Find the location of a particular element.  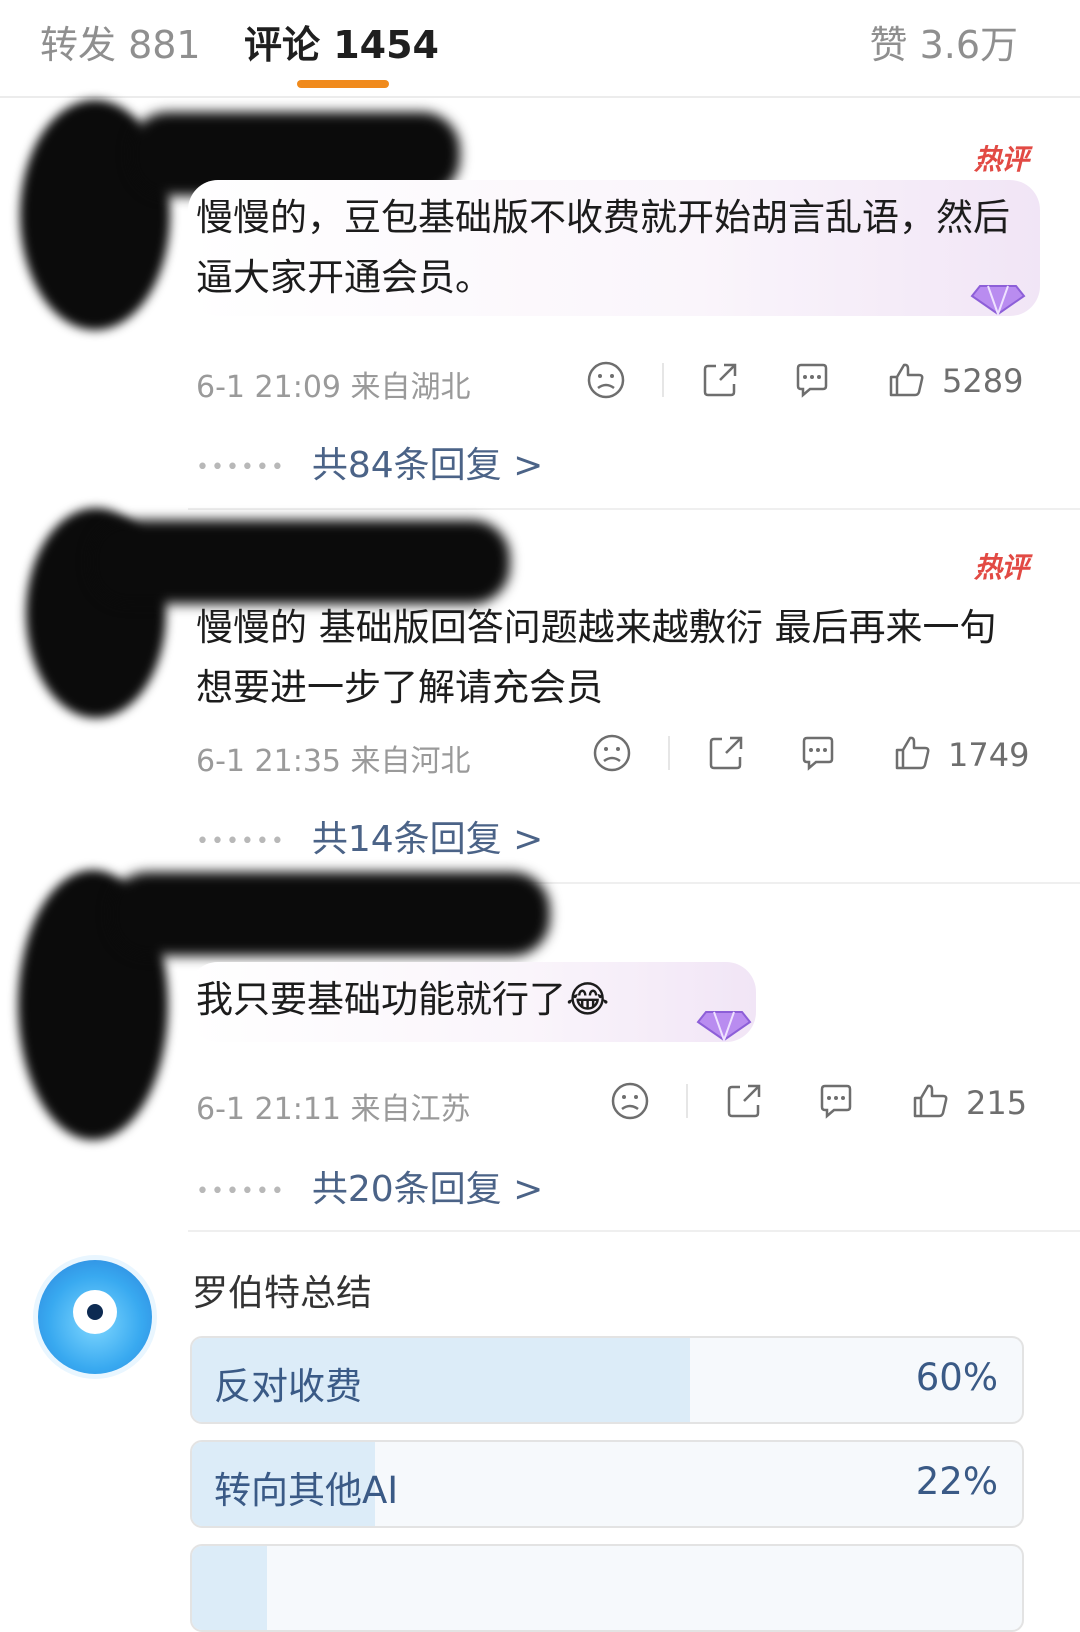

comment-text: 慢慢的 基础版回答问题越来越敷衍 最后再来一句 想要进一步了解请充会员 is located at coordinates (596, 657).